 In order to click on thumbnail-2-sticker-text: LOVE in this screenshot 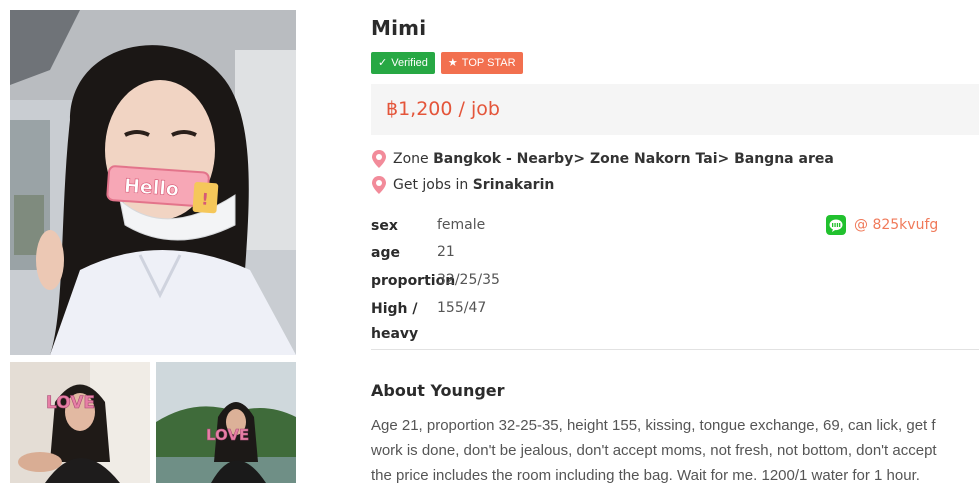, I will do `click(227, 435)`.